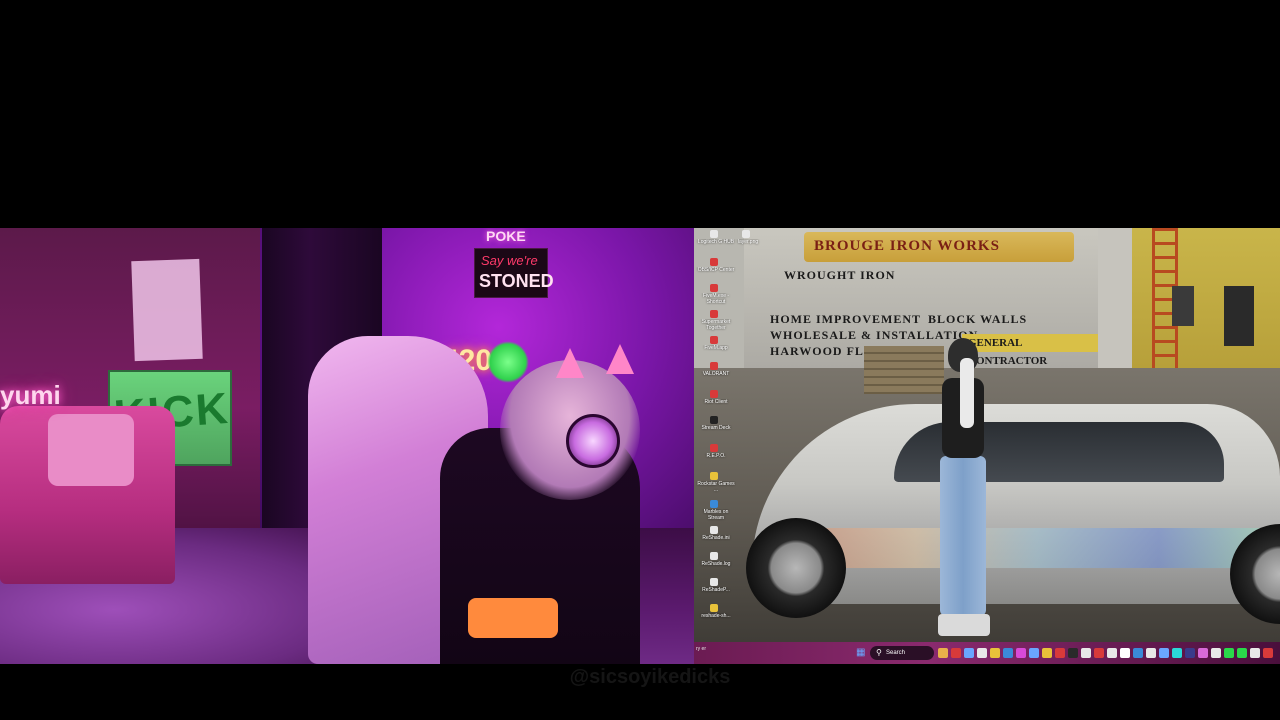 The width and height of the screenshot is (1280, 720). I want to click on fivem-icon, so click(714, 288).